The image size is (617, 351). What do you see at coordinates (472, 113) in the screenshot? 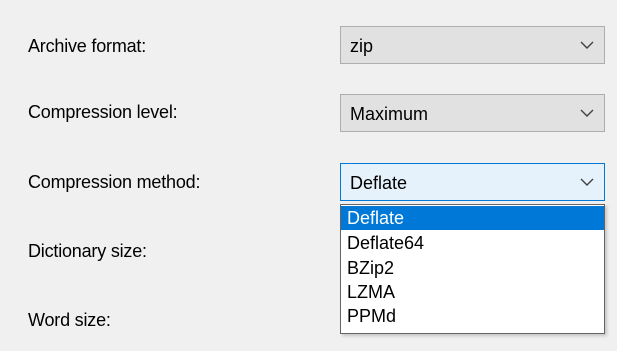
I see `compression-level-combobox: Maximum` at bounding box center [472, 113].